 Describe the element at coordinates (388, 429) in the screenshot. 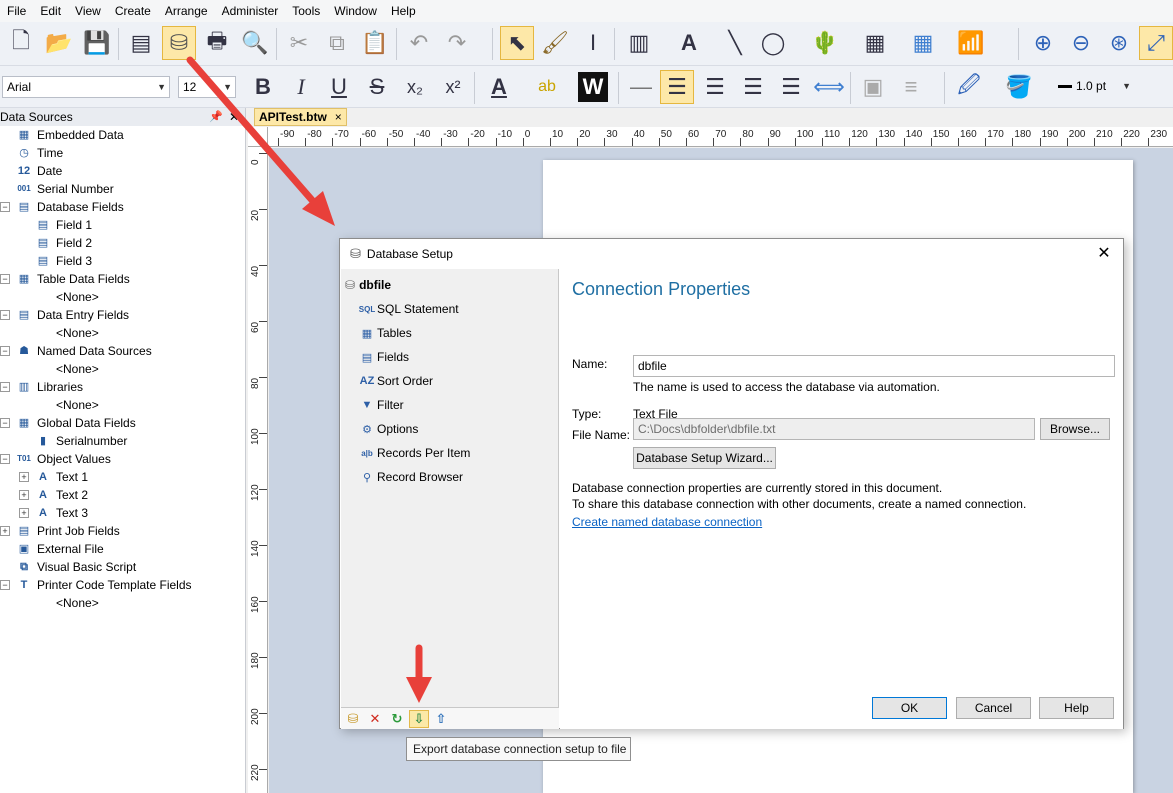

I see `nav-options: ⚙ Options` at that location.